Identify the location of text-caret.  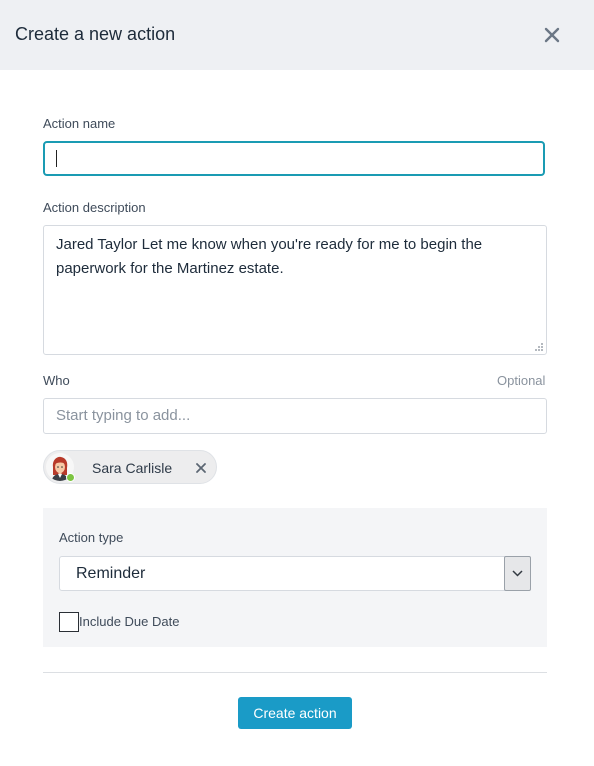
(56, 158).